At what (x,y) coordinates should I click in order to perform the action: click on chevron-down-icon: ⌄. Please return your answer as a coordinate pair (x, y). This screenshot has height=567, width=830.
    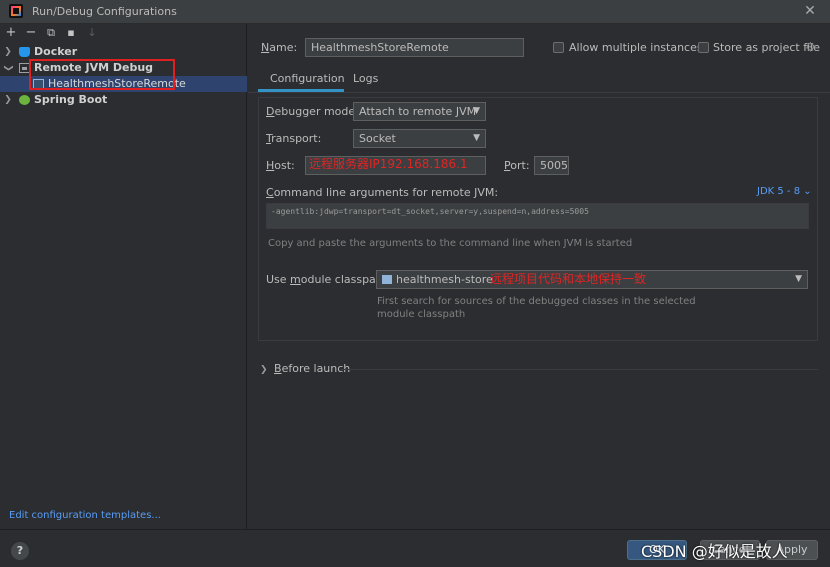
    Looking at the image, I should click on (807, 191).